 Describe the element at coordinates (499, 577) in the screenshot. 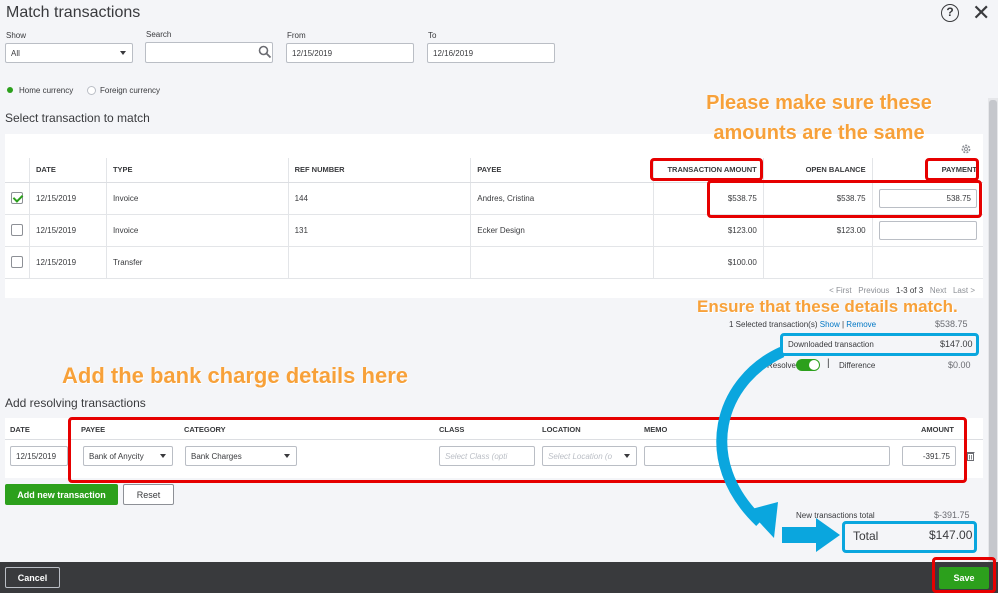

I see `dialog-footer` at that location.